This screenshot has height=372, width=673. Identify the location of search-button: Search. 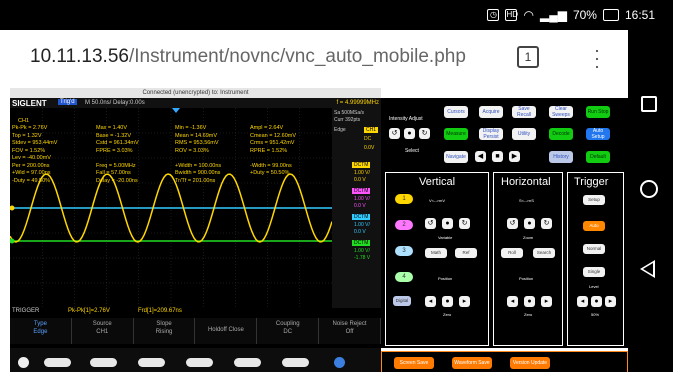
(544, 253).